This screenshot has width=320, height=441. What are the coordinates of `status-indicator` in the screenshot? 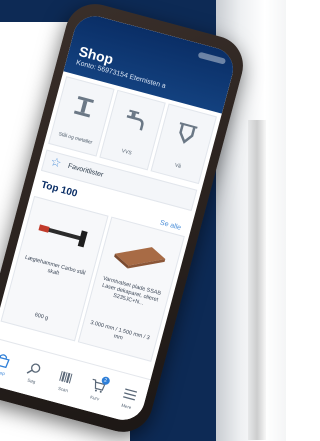 It's located at (212, 58).